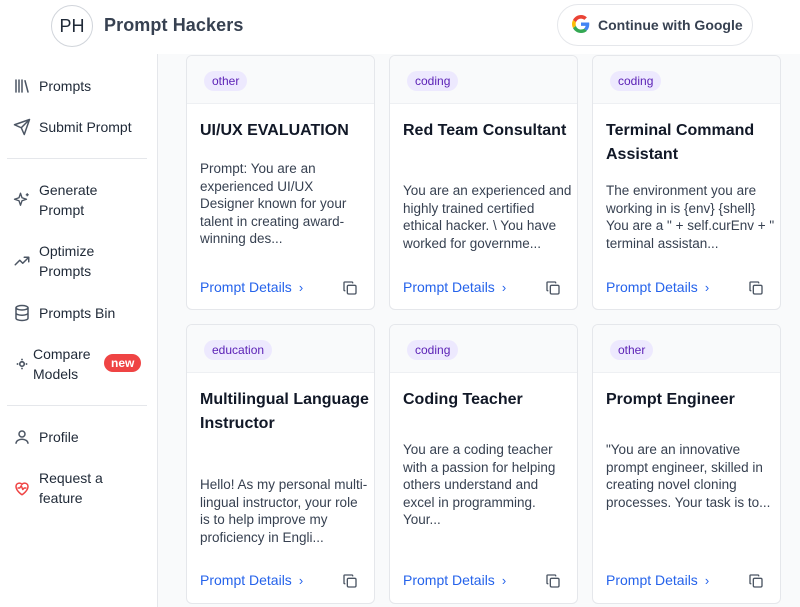 The width and height of the screenshot is (800, 607). What do you see at coordinates (463, 399) in the screenshot?
I see `card-title: Coding Teacher` at bounding box center [463, 399].